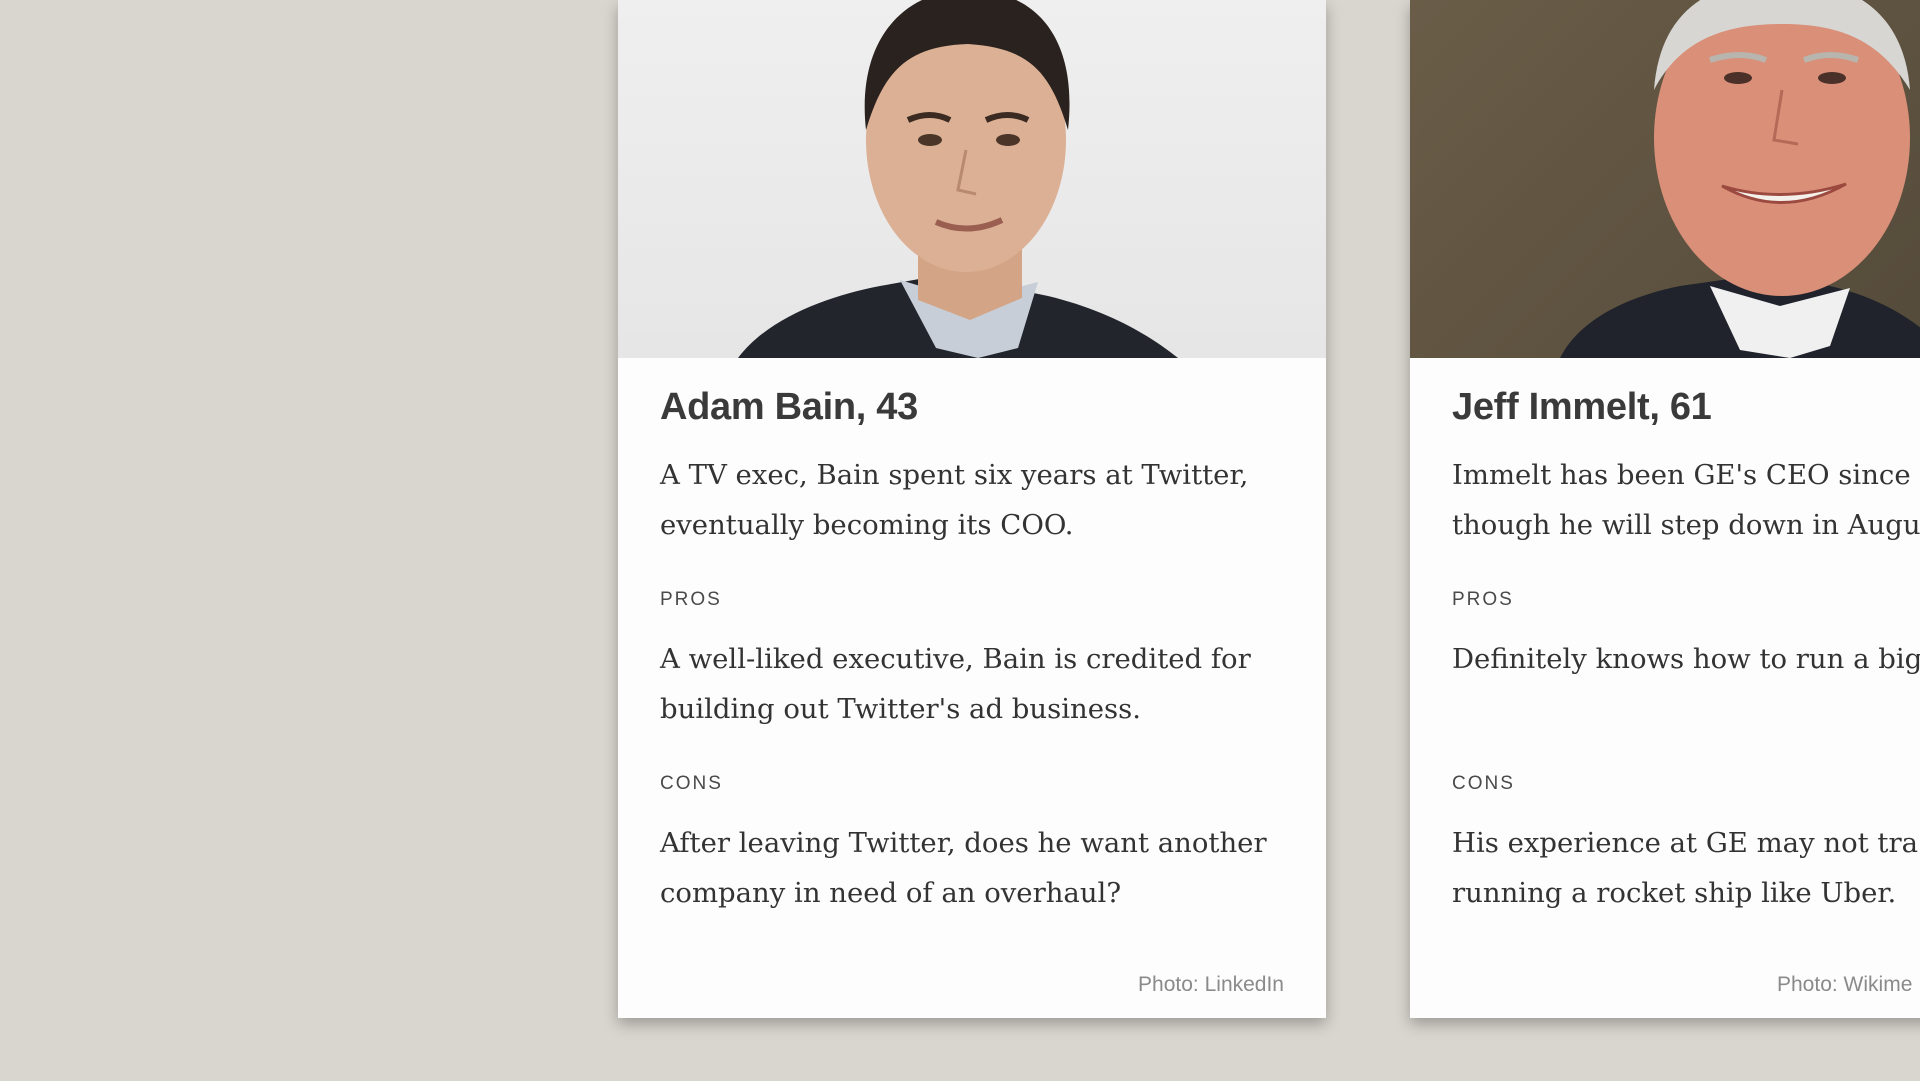  I want to click on photo-credit: Photo: LinkedIn, so click(1211, 984).